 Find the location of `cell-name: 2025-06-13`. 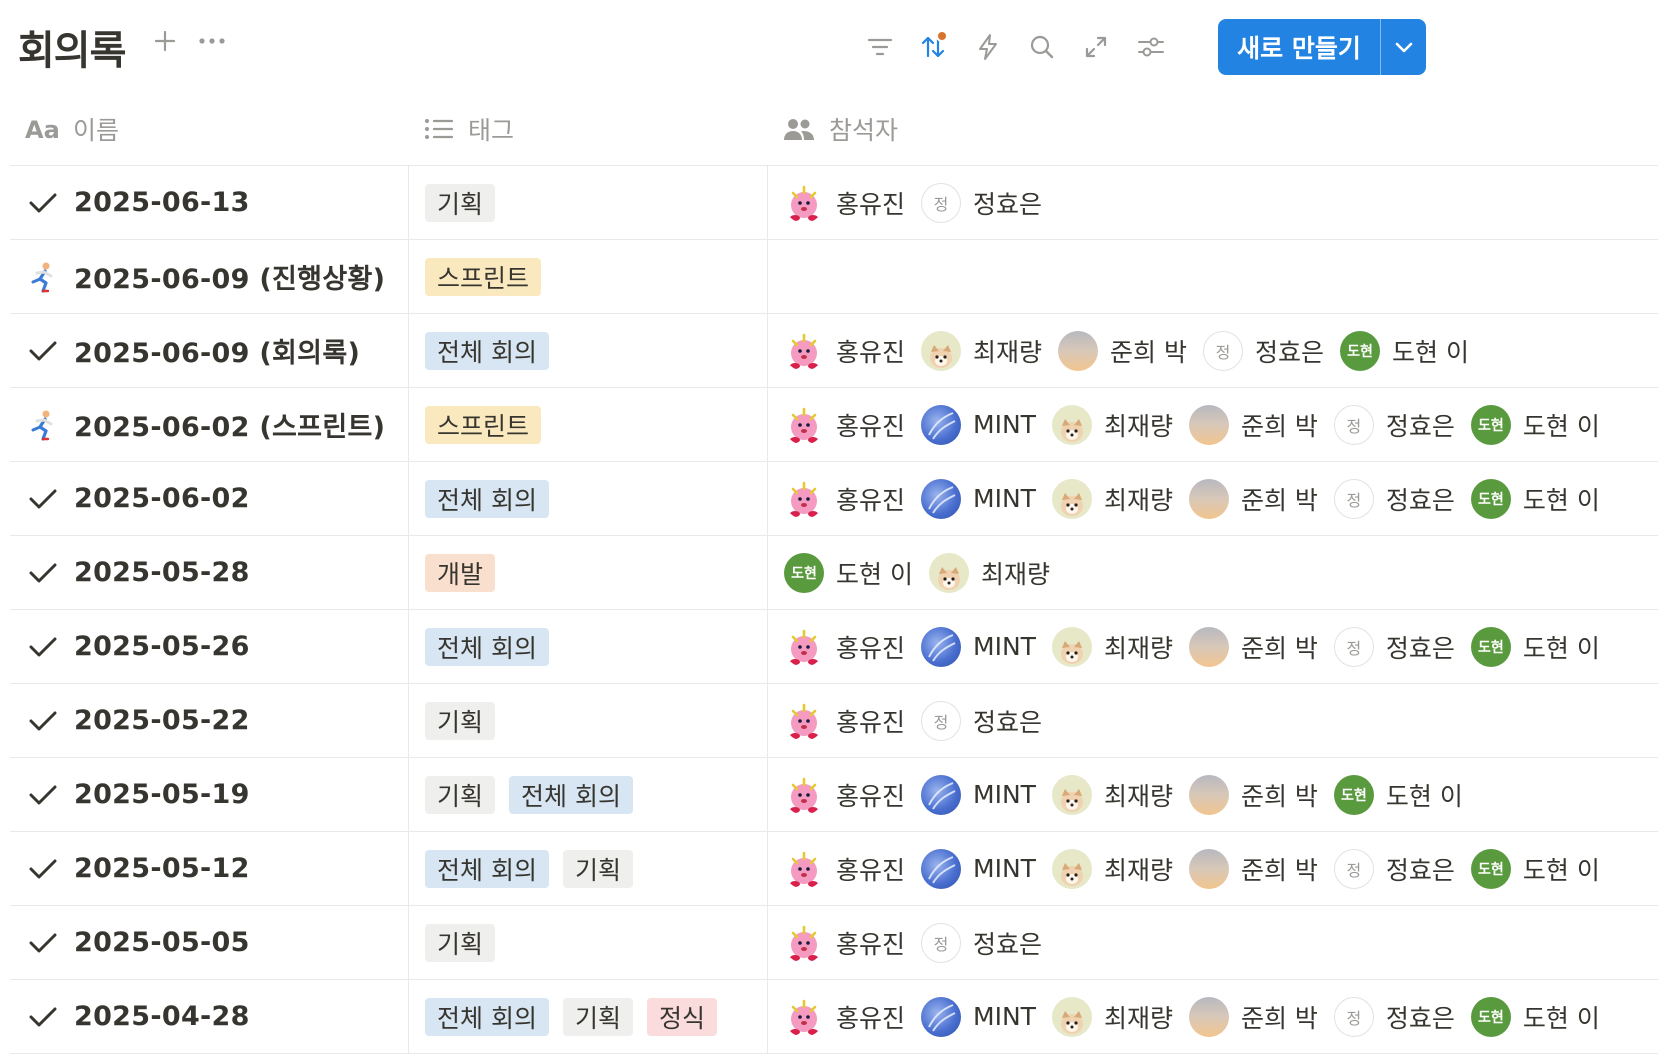

cell-name: 2025-06-13 is located at coordinates (209, 202).